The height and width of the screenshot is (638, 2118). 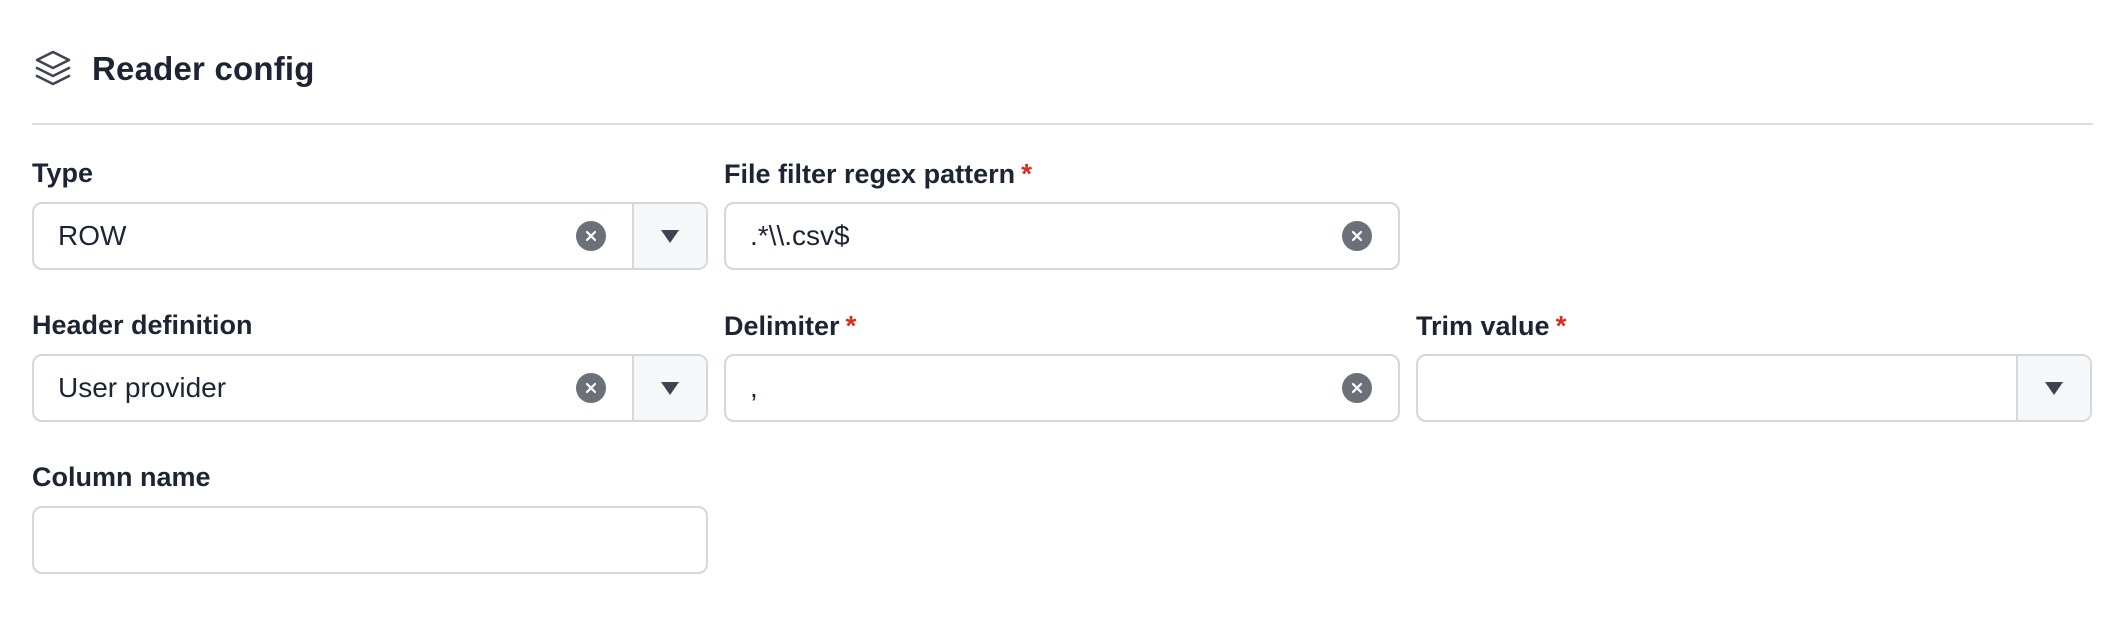 I want to click on section-header: Reader config, so click(x=173, y=69).